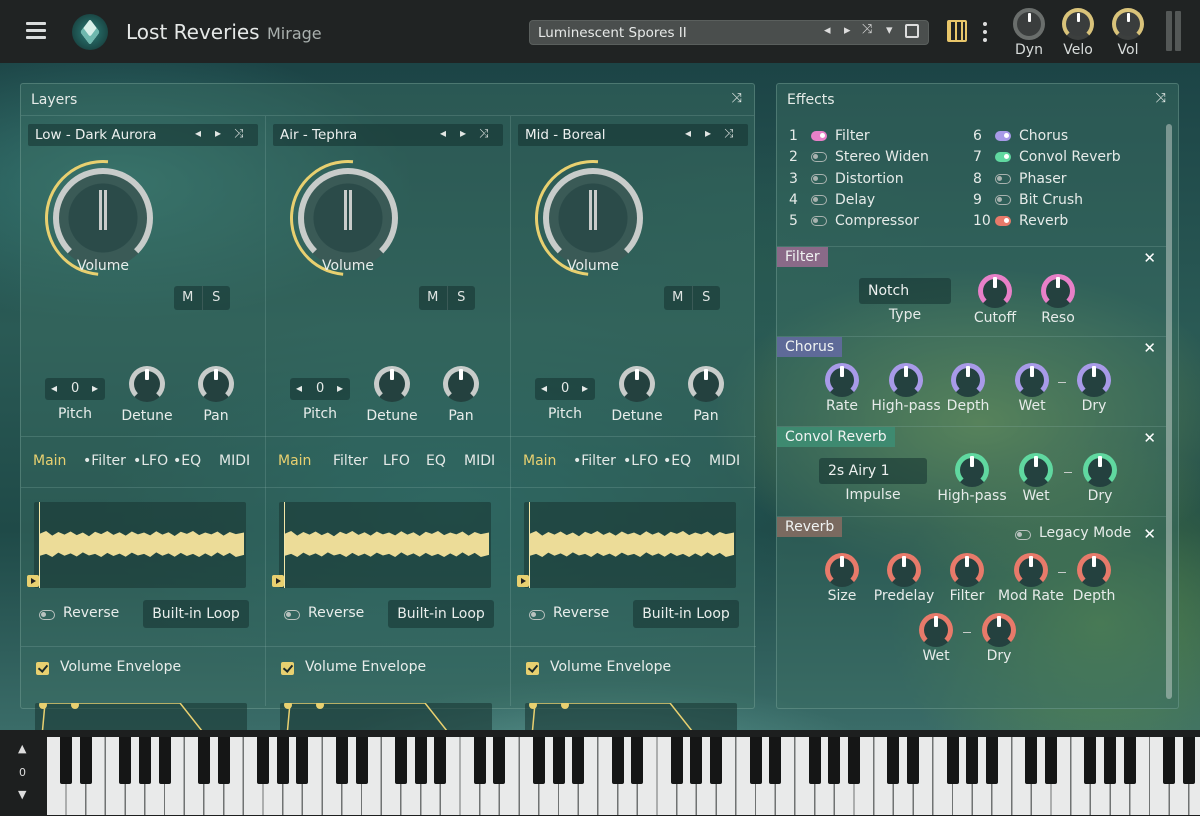 This screenshot has width=1200, height=816. Describe the element at coordinates (565, 135) in the screenshot. I see `layer-name: Mid - Boreal` at that location.